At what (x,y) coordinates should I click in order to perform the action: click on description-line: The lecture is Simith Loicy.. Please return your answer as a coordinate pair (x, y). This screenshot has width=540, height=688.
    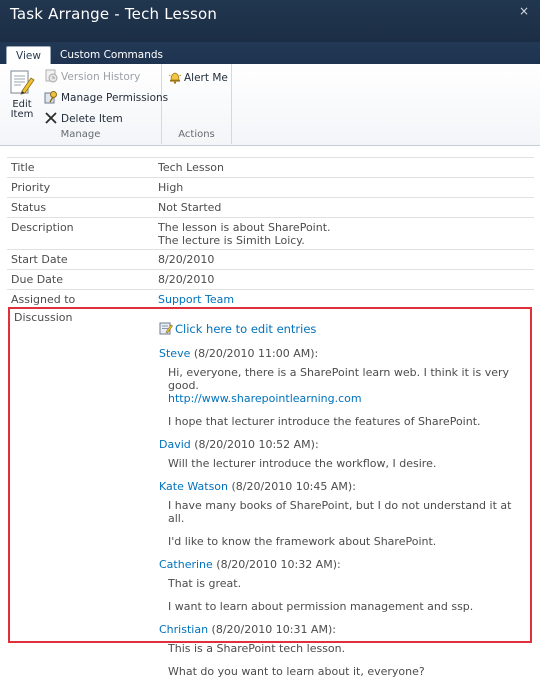
    Looking at the image, I should click on (231, 240).